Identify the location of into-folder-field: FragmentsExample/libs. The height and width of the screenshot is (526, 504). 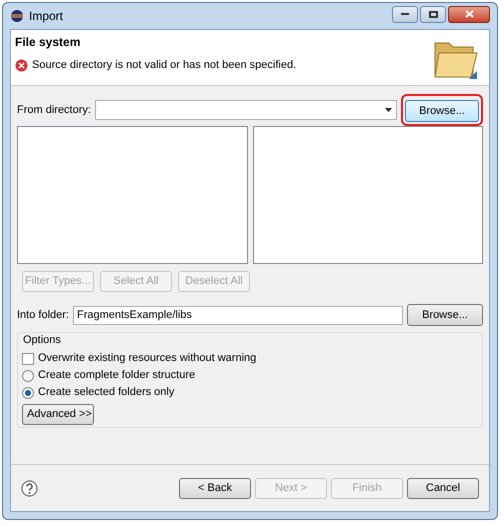
(237, 315).